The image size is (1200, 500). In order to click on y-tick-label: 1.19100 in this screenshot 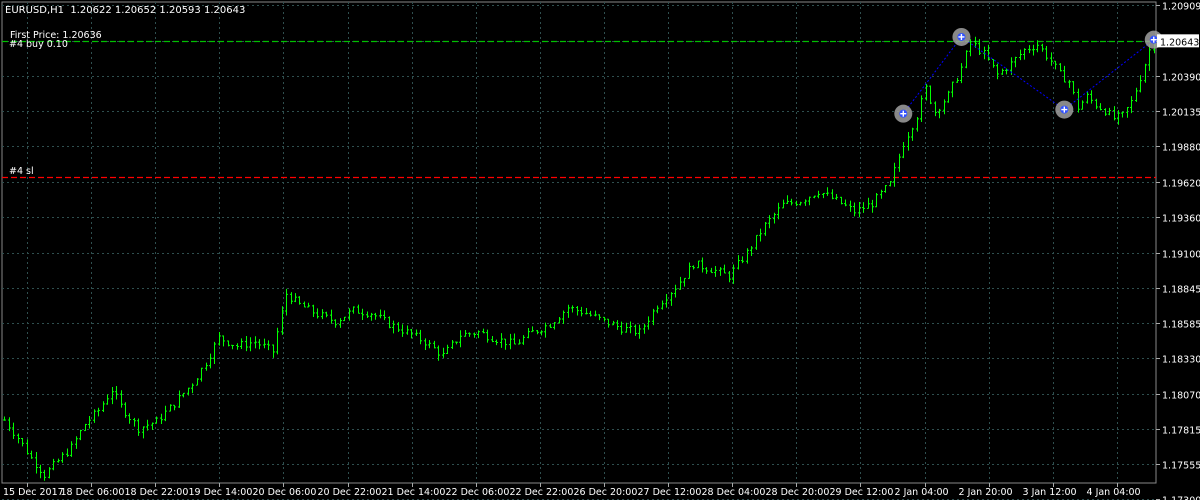, I will do `click(1181, 255)`.